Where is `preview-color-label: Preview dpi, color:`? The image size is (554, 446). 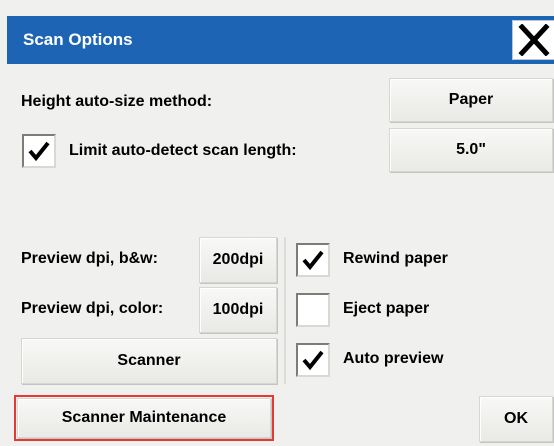
preview-color-label: Preview dpi, color: is located at coordinates (92, 308).